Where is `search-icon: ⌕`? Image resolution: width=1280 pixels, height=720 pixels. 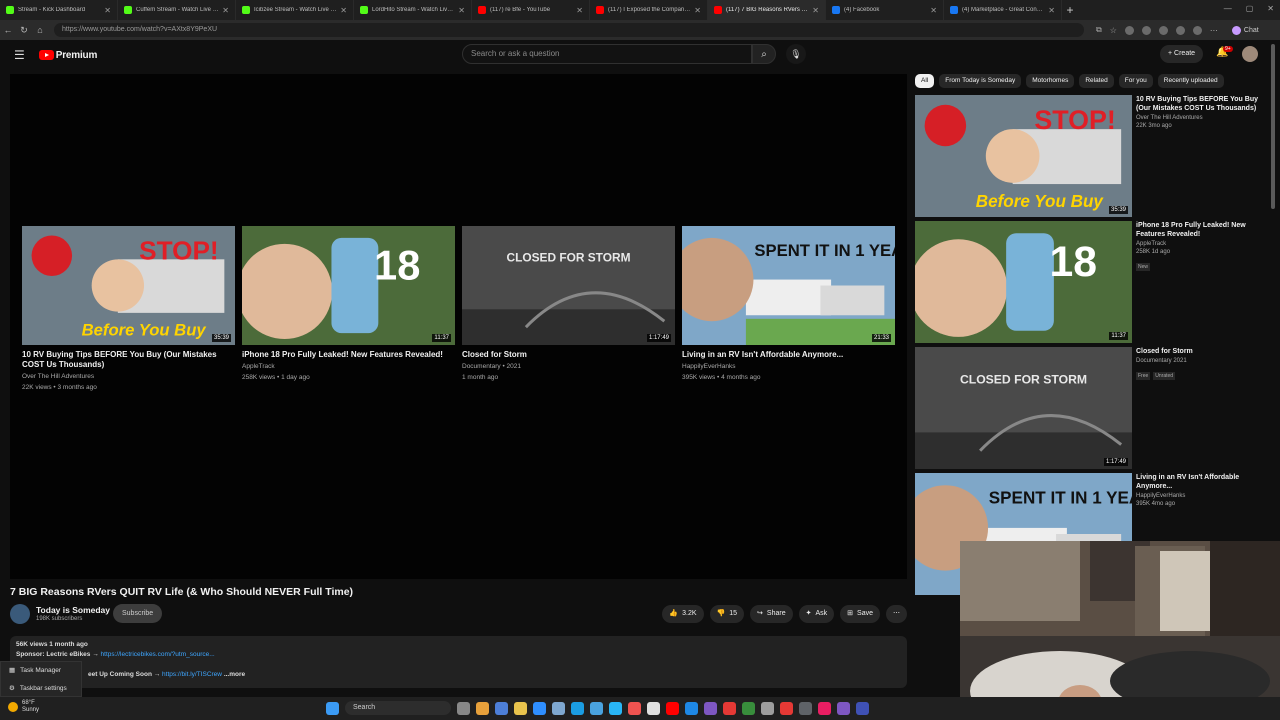
search-icon: ⌕ is located at coordinates (764, 54).